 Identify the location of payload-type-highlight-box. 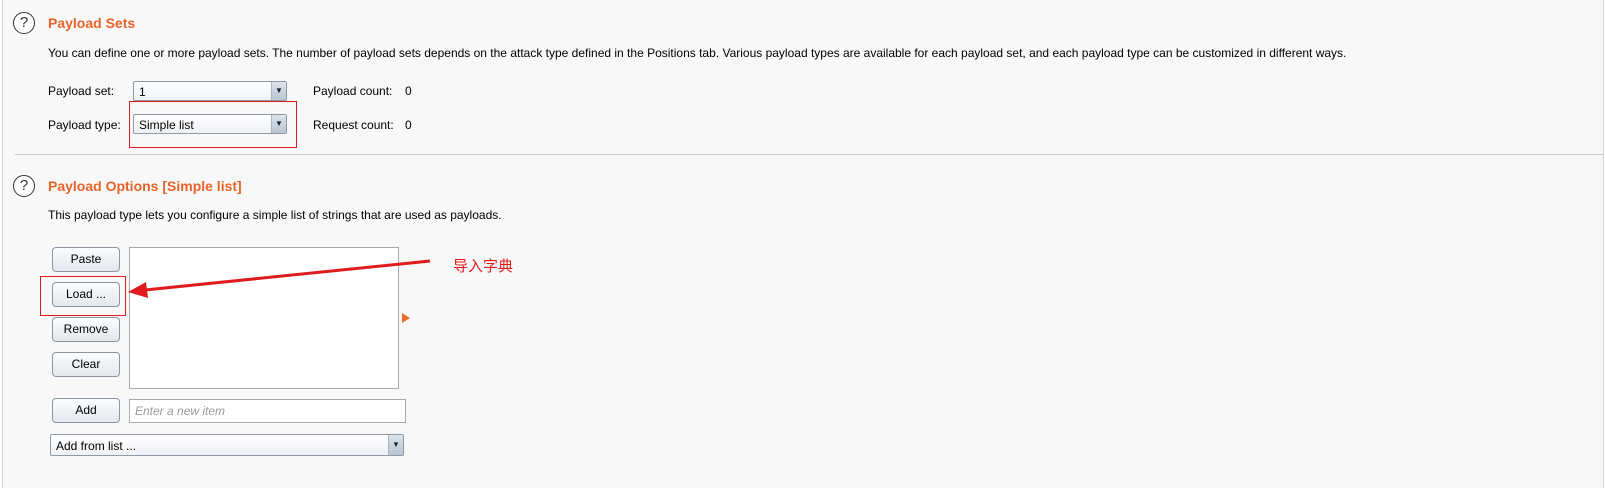
(213, 124).